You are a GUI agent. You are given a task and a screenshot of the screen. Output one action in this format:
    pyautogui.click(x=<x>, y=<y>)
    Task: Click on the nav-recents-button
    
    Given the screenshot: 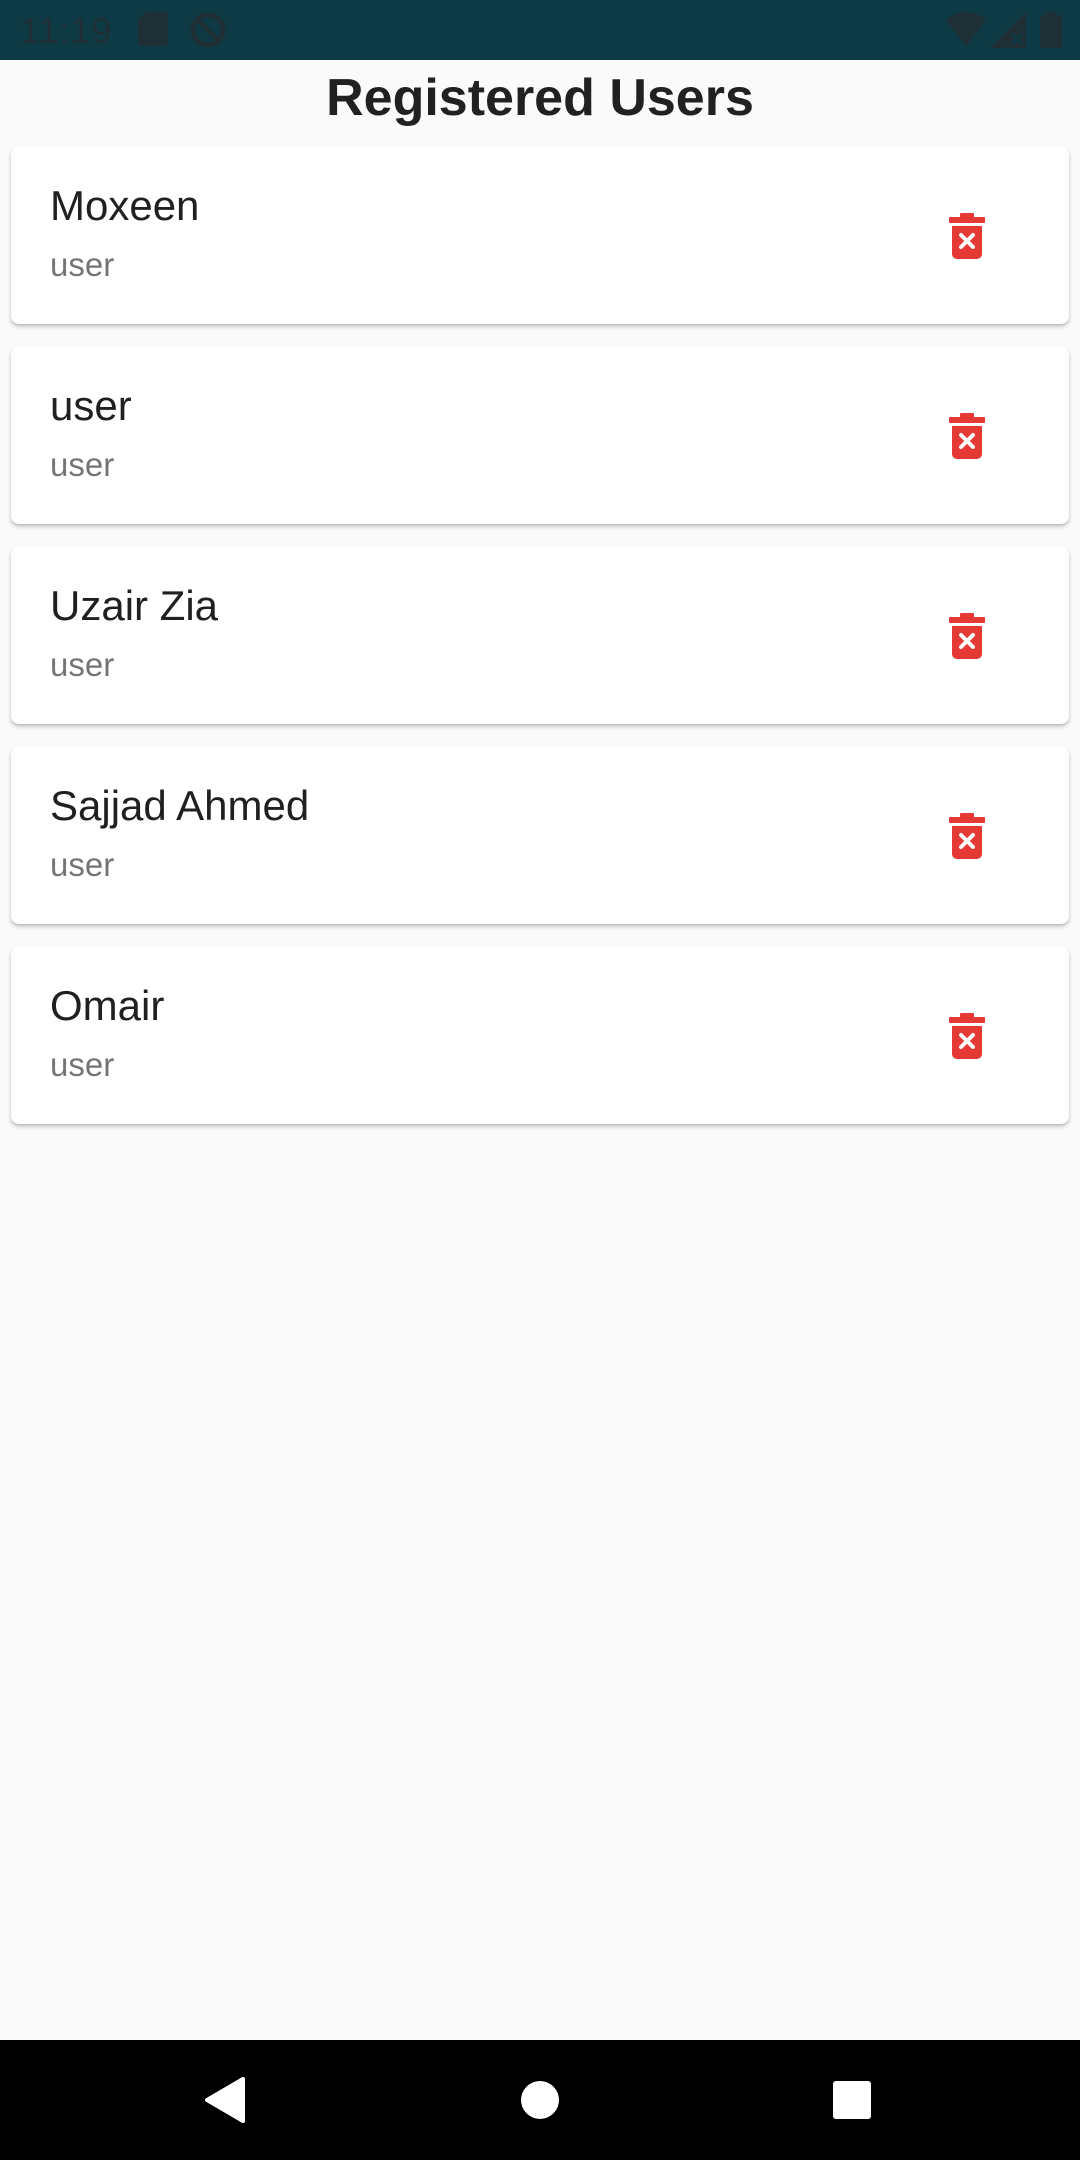 What is the action you would take?
    pyautogui.click(x=852, y=2100)
    